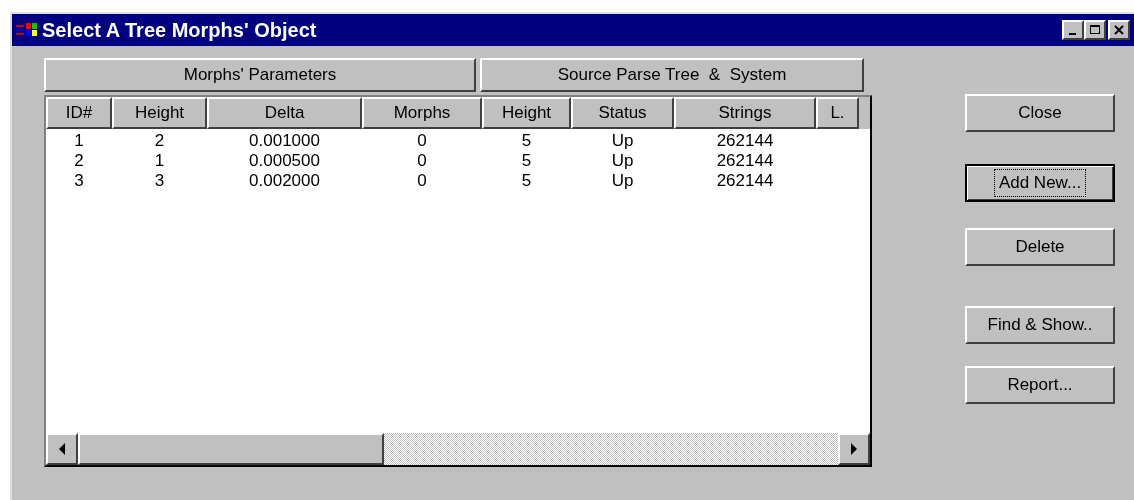 Image resolution: width=1134 pixels, height=500 pixels. What do you see at coordinates (27, 30) in the screenshot?
I see `app-icon` at bounding box center [27, 30].